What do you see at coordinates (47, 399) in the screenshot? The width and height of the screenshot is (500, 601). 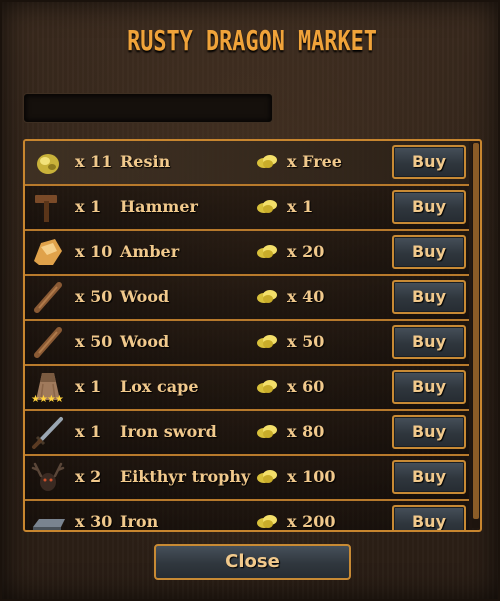 I see `quality-stars: ★★★★` at bounding box center [47, 399].